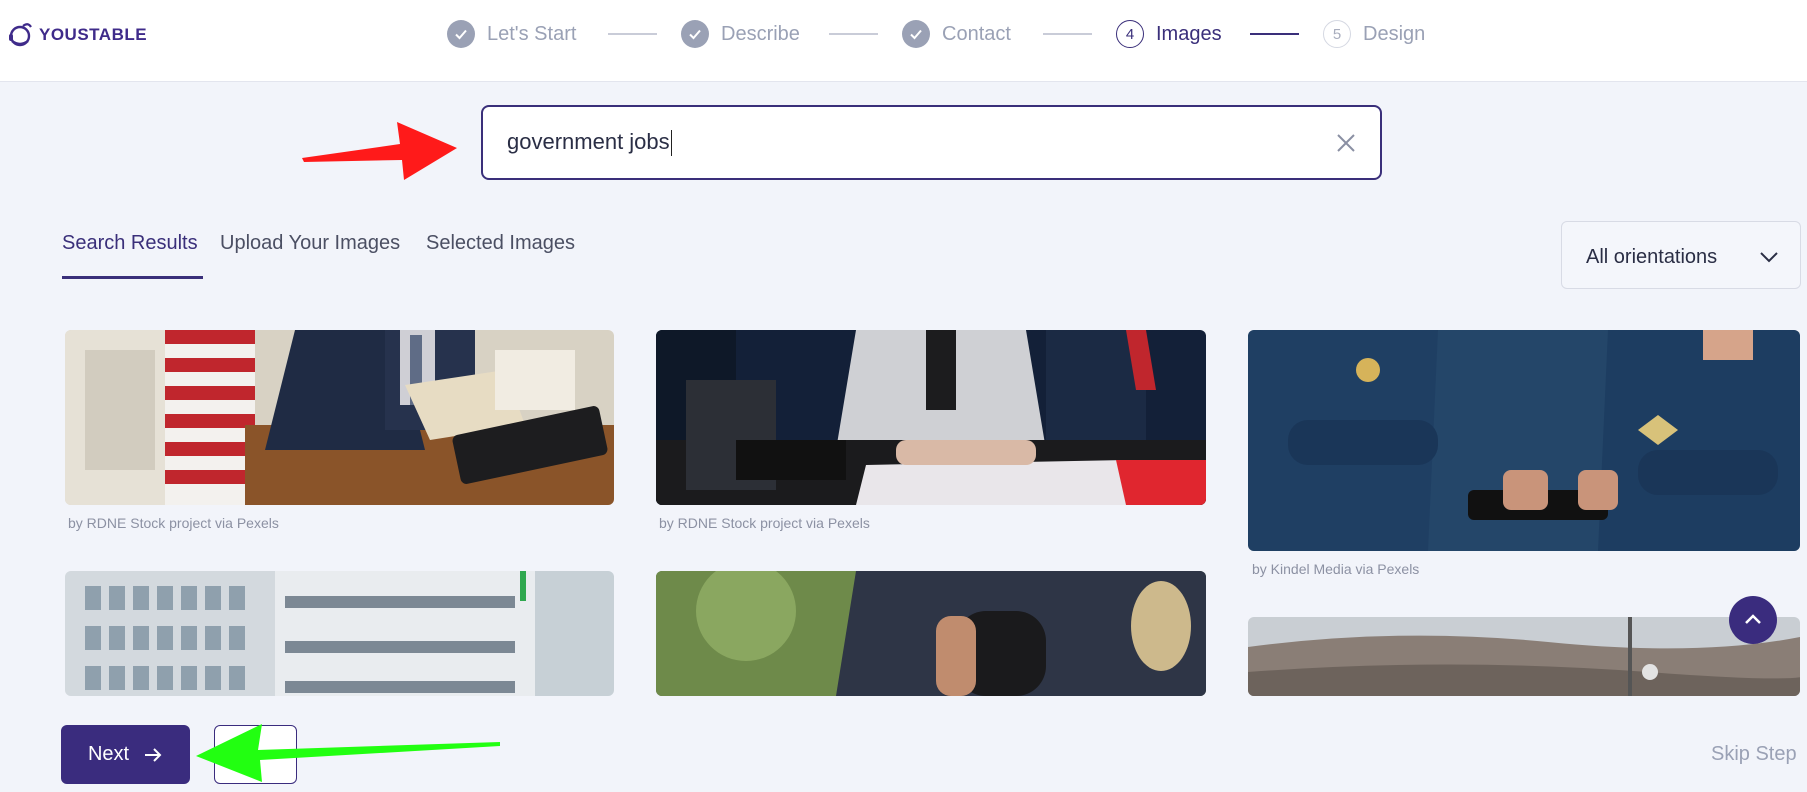  Describe the element at coordinates (255, 754) in the screenshot. I see `back-button` at that location.